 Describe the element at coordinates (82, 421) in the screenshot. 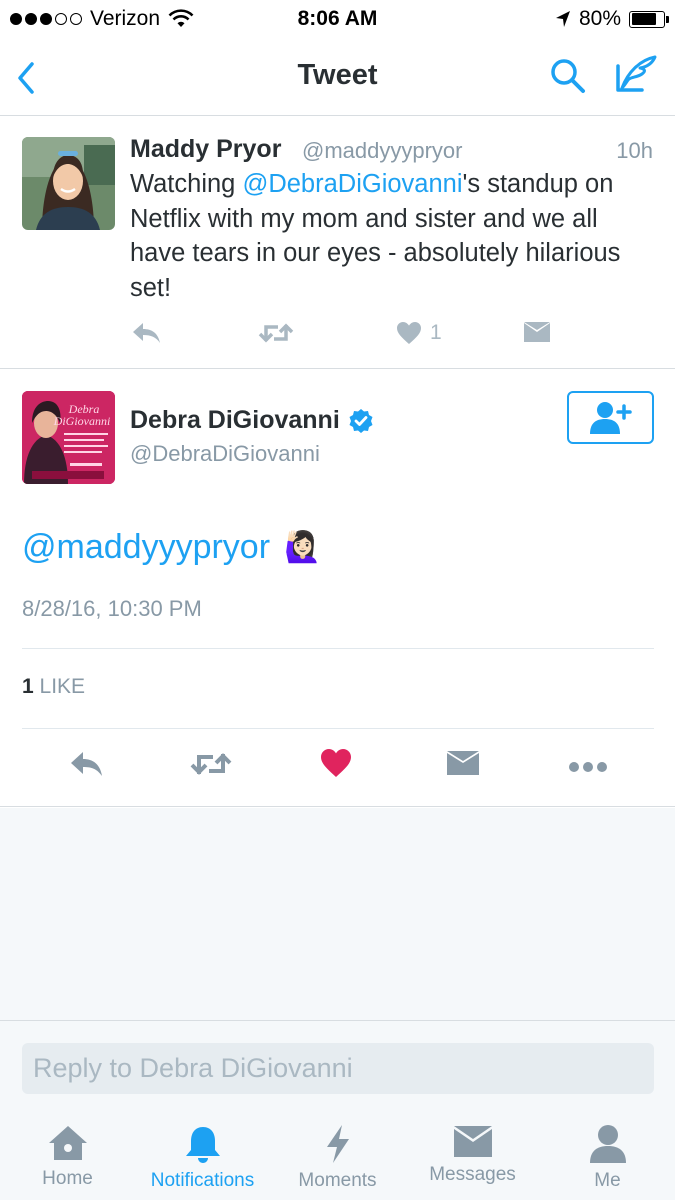

I see `svg-text: DiGiovanni` at that location.